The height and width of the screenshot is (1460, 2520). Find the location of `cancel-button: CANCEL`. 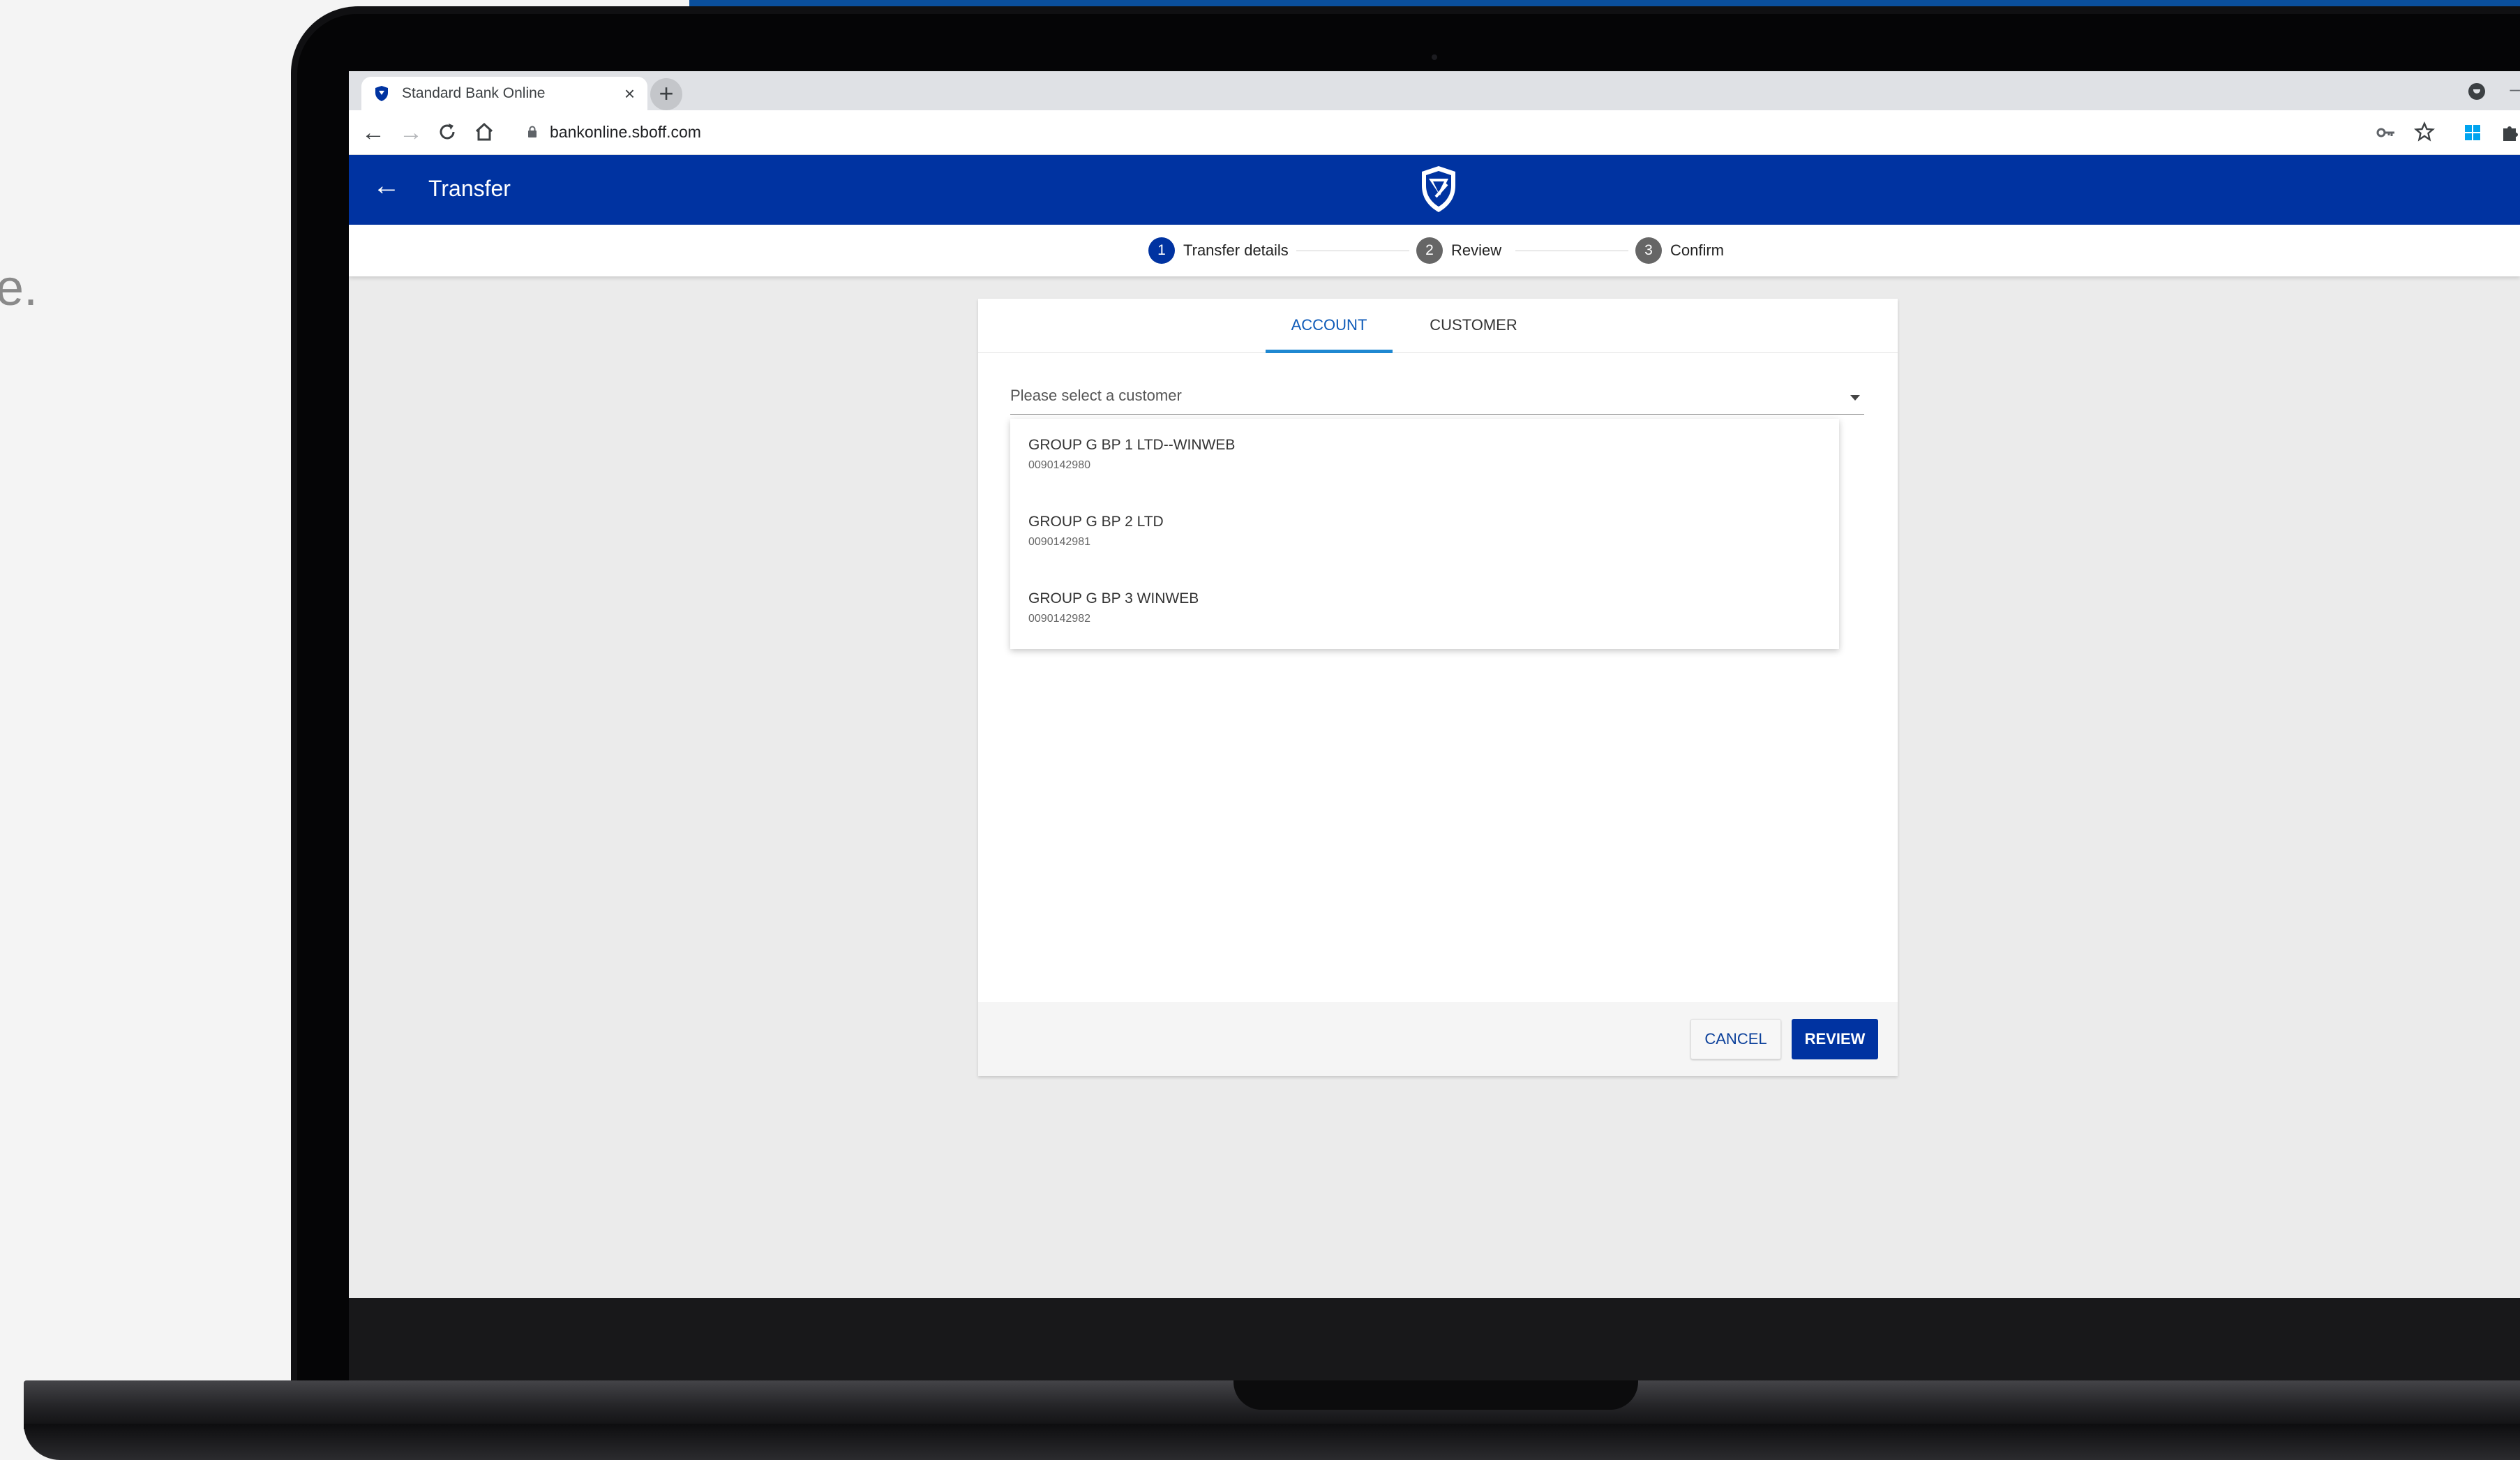

cancel-button: CANCEL is located at coordinates (1736, 1039).